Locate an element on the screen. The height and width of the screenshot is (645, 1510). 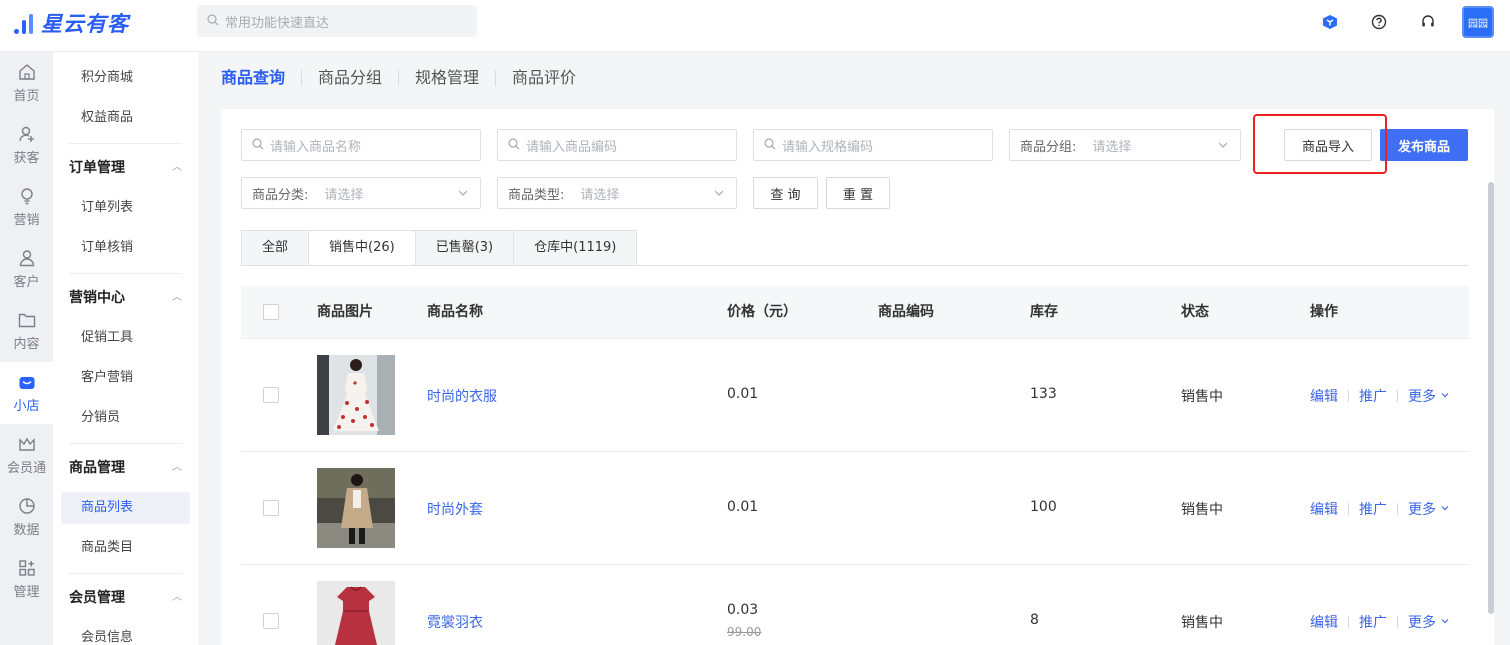
tab-goods-group: 商品分组 is located at coordinates (349, 78).